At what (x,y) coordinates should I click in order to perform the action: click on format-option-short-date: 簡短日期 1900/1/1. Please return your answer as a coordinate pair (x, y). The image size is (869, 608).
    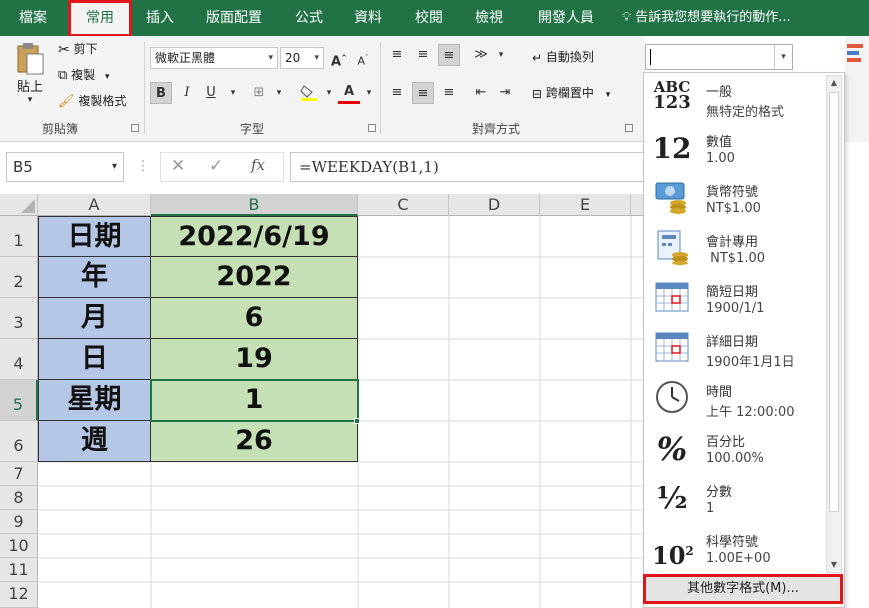
    Looking at the image, I should click on (734, 298).